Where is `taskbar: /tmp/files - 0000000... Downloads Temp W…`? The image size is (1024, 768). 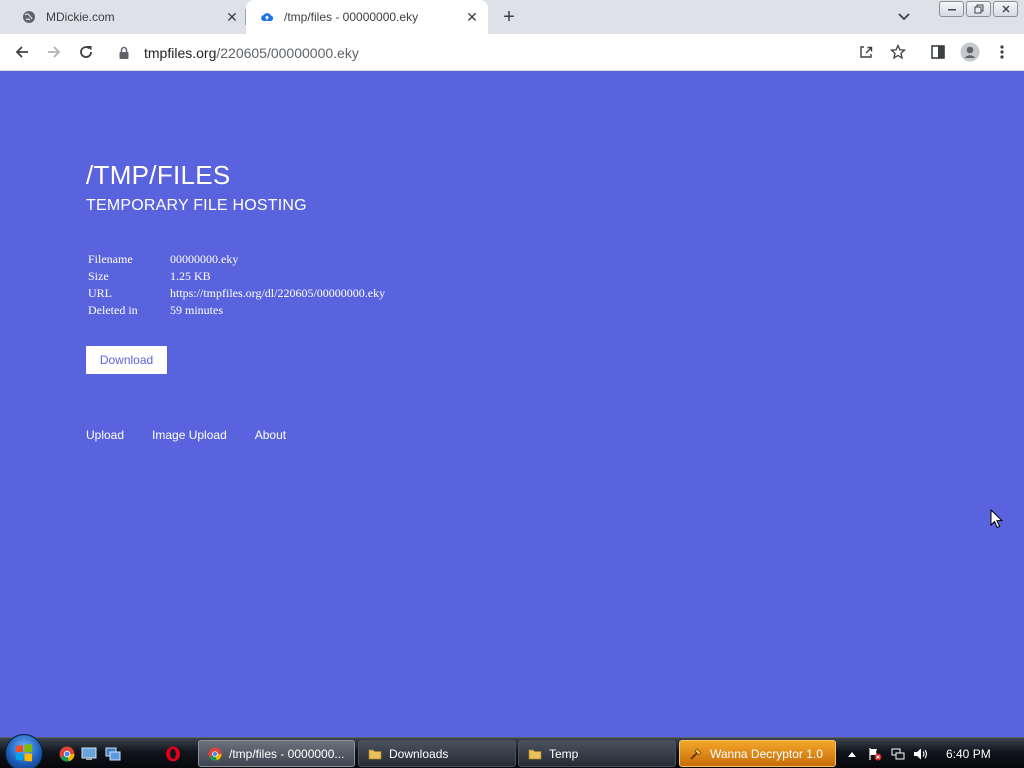
taskbar: /tmp/files - 0000000... Downloads Temp W… is located at coordinates (512, 751).